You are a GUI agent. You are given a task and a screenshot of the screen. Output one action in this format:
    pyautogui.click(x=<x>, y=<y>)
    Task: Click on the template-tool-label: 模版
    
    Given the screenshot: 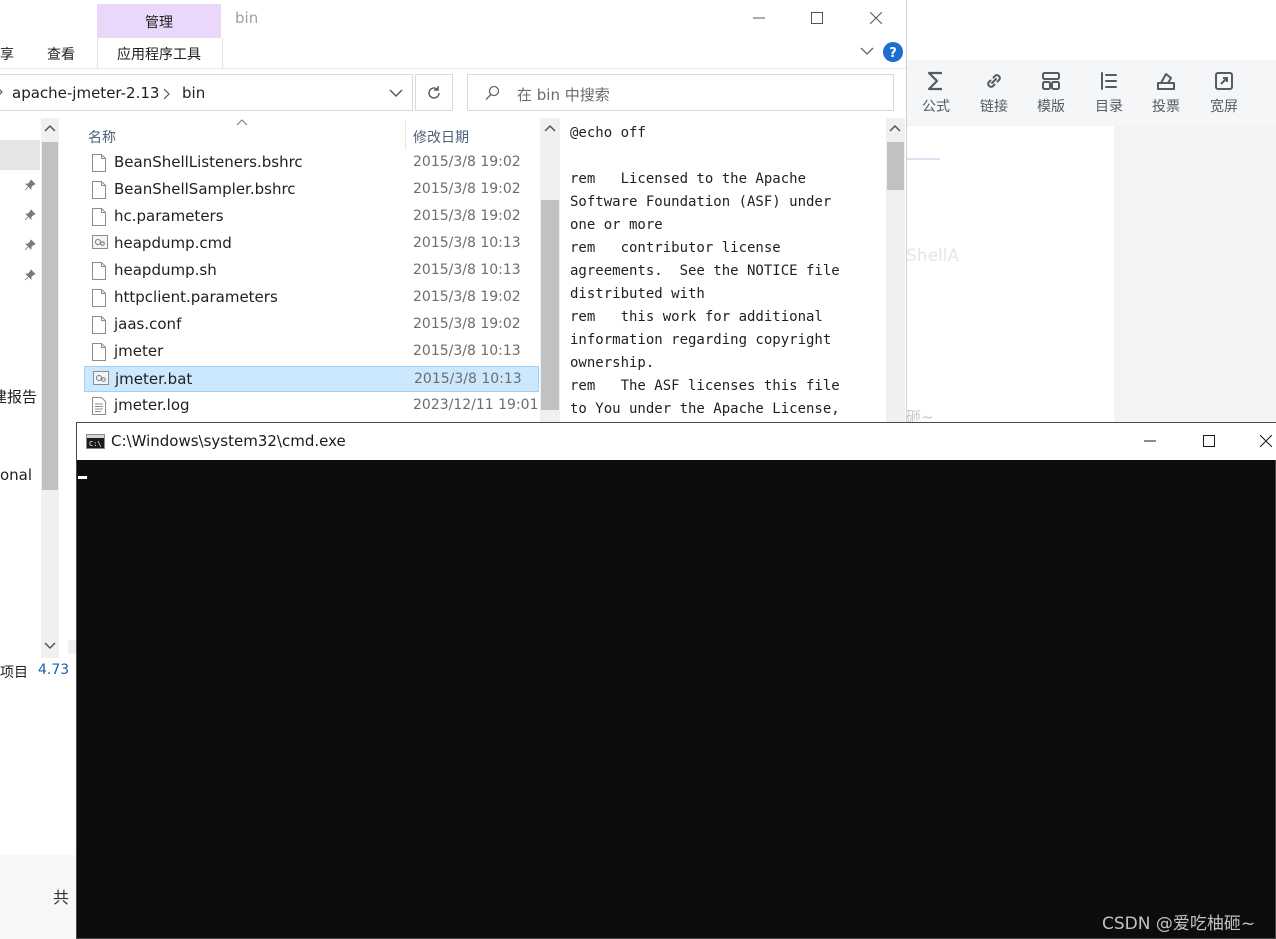 What is the action you would take?
    pyautogui.click(x=1051, y=107)
    